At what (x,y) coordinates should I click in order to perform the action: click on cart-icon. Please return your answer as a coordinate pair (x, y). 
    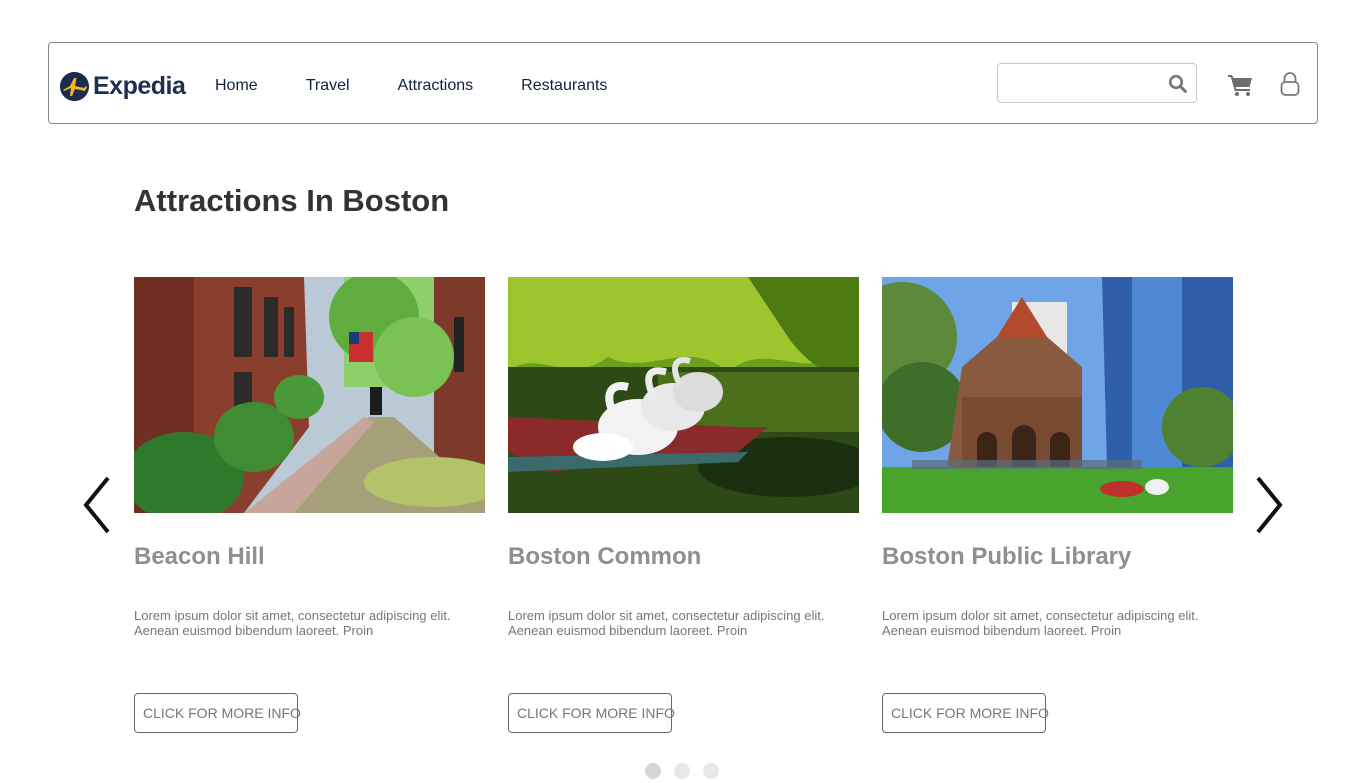
    Looking at the image, I should click on (1240, 85).